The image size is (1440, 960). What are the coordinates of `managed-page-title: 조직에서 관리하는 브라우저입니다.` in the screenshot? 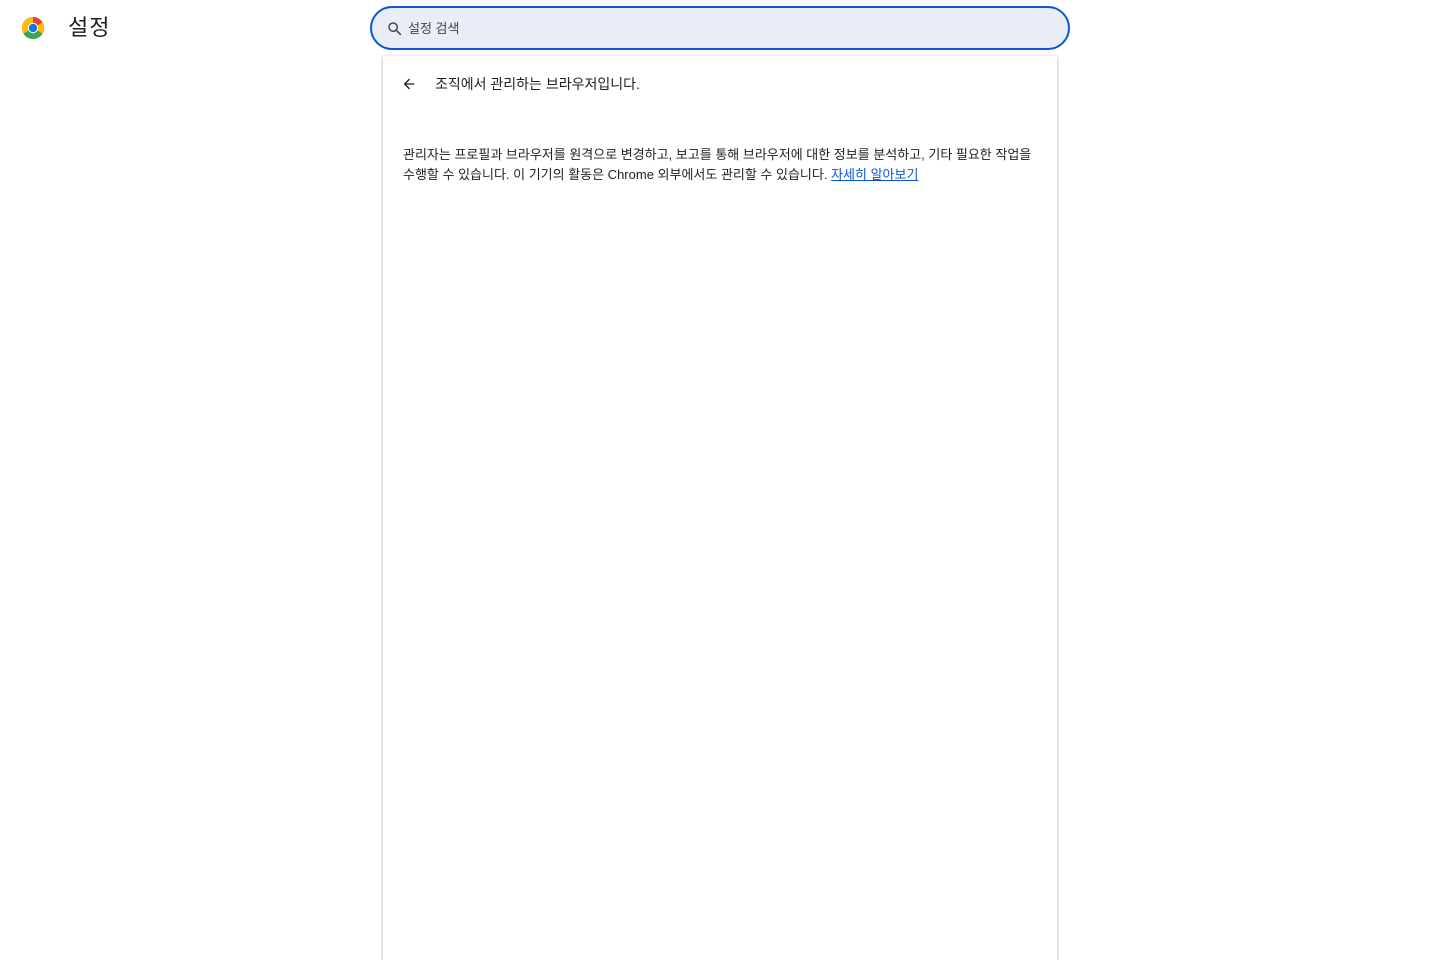 It's located at (537, 84).